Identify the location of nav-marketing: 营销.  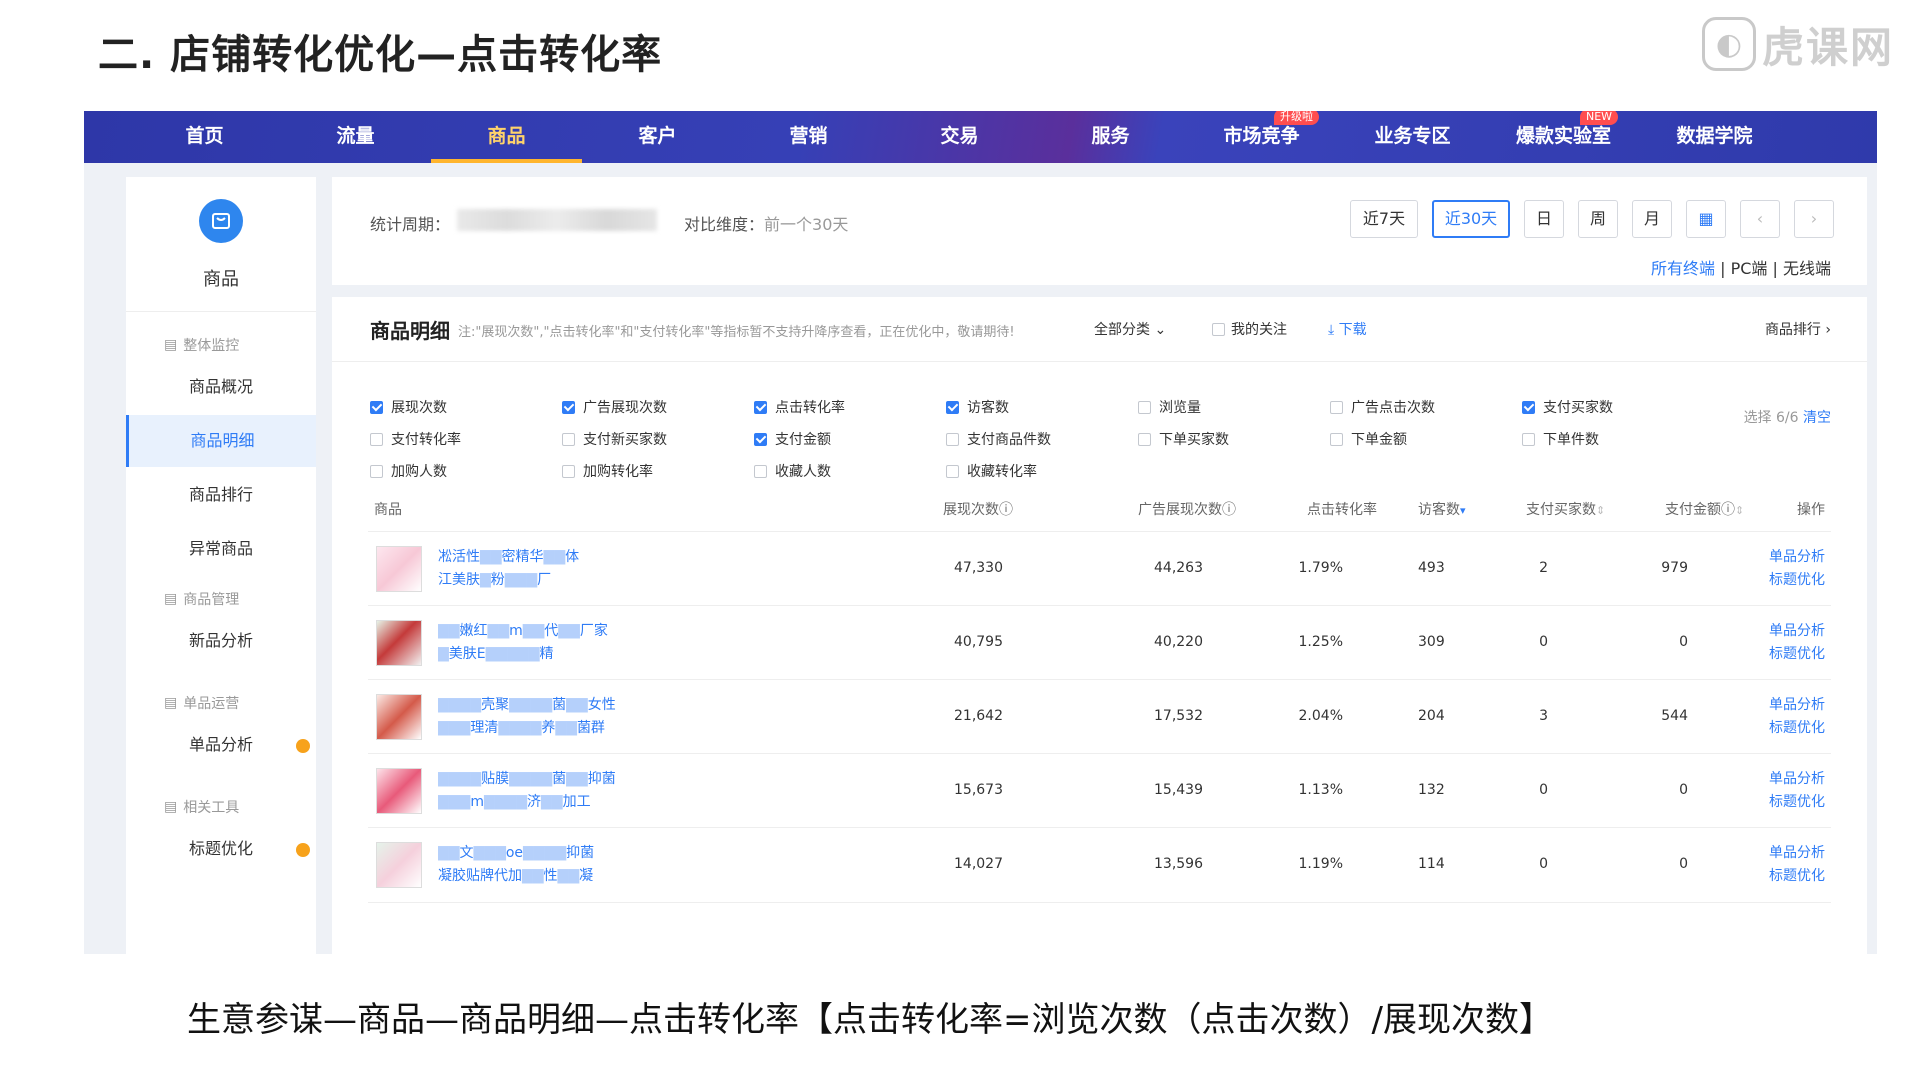
(808, 137).